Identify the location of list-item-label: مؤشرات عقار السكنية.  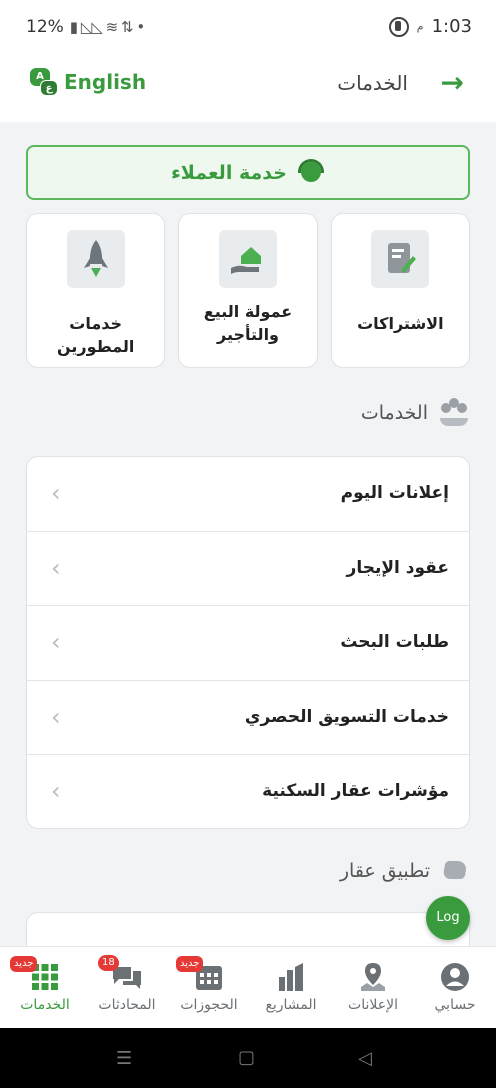
(355, 791).